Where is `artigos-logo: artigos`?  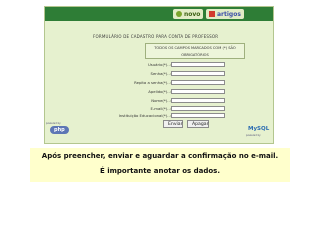
artigos-logo: artigos is located at coordinates (225, 14).